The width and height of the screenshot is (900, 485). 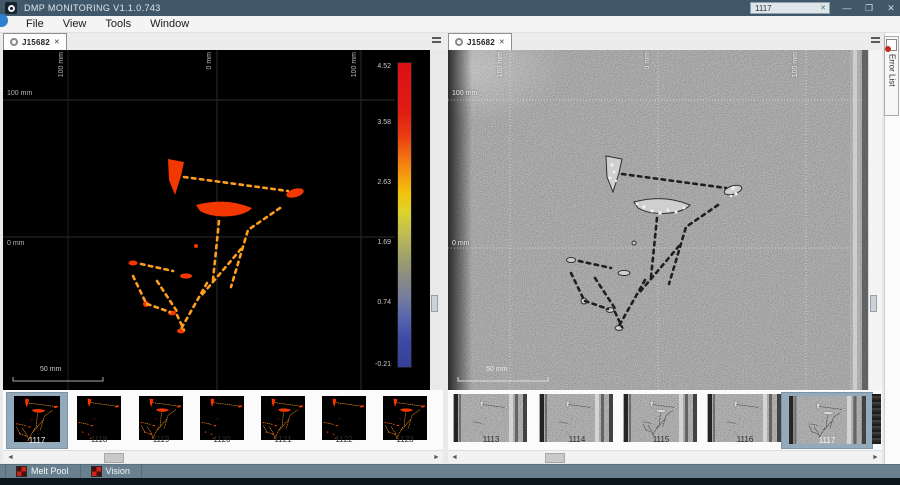 I want to click on thumbnail-1121: 1121, so click(x=283, y=420).